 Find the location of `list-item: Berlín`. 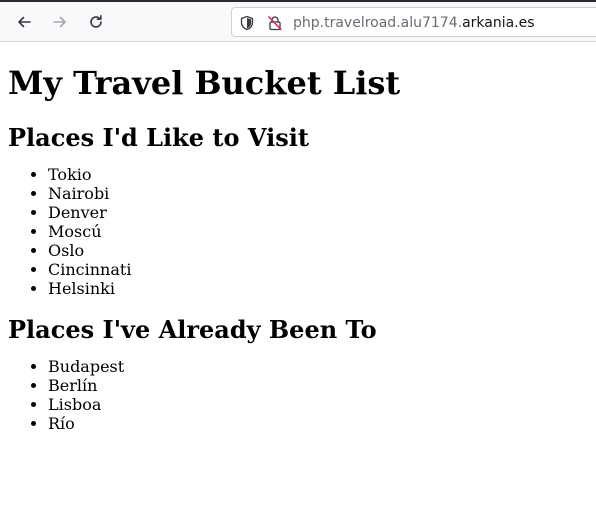

list-item: Berlín is located at coordinates (318, 385).